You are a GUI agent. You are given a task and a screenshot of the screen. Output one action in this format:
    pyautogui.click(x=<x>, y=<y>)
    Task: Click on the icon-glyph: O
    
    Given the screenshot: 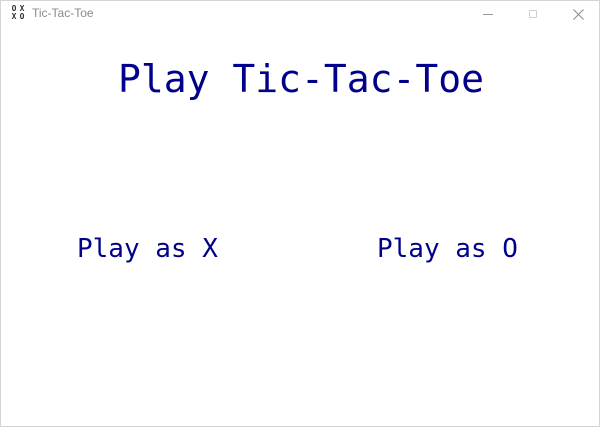 What is the action you would take?
    pyautogui.click(x=22, y=16)
    